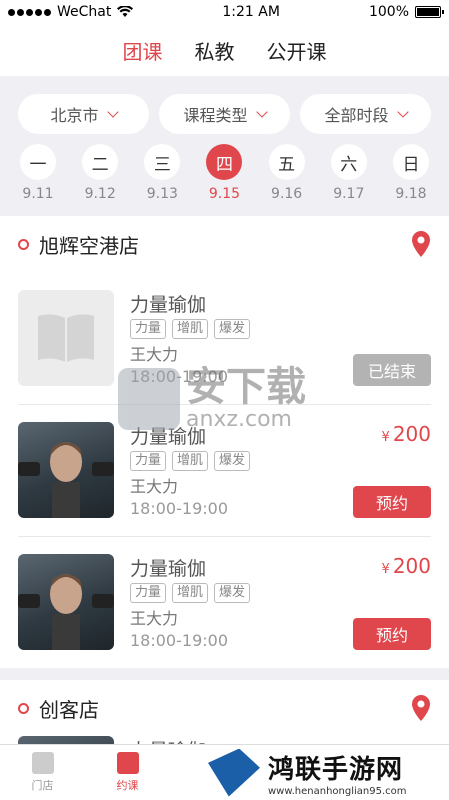  I want to click on course-side: 已结束, so click(392, 338).